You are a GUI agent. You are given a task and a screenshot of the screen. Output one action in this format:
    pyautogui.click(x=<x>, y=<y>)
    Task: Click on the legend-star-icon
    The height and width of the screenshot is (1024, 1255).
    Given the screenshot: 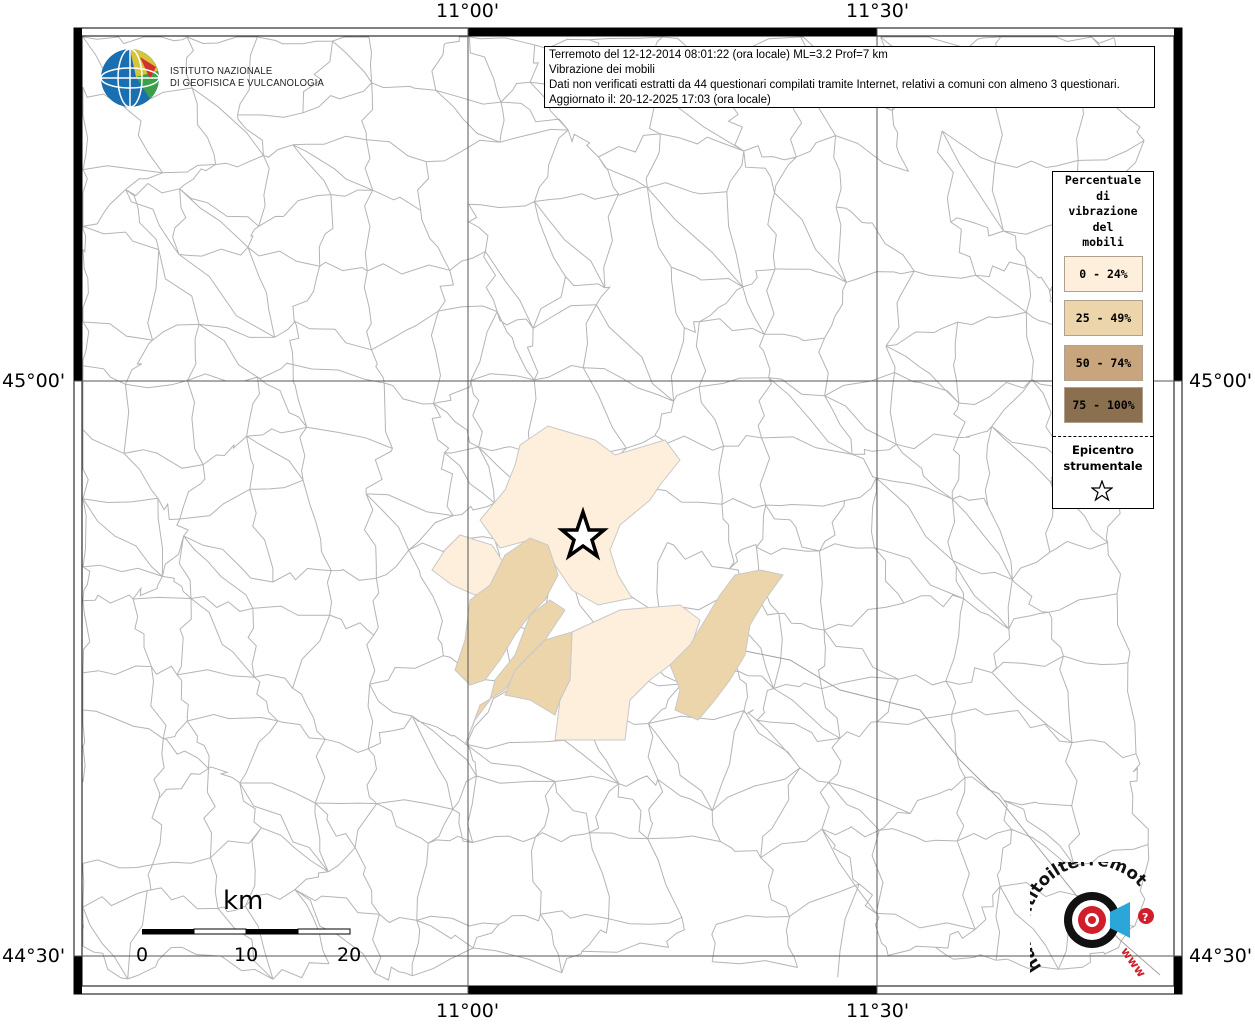 What is the action you would take?
    pyautogui.click(x=1102, y=491)
    